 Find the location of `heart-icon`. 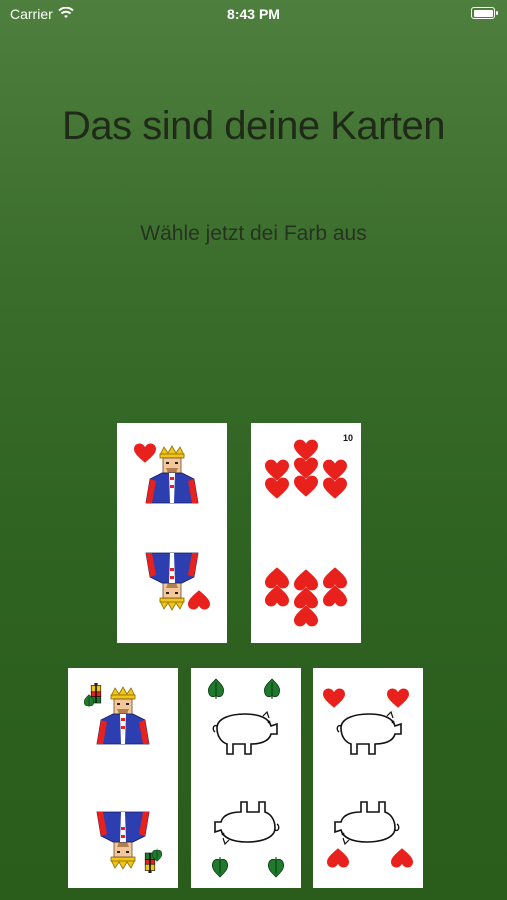

heart-icon is located at coordinates (145, 453).